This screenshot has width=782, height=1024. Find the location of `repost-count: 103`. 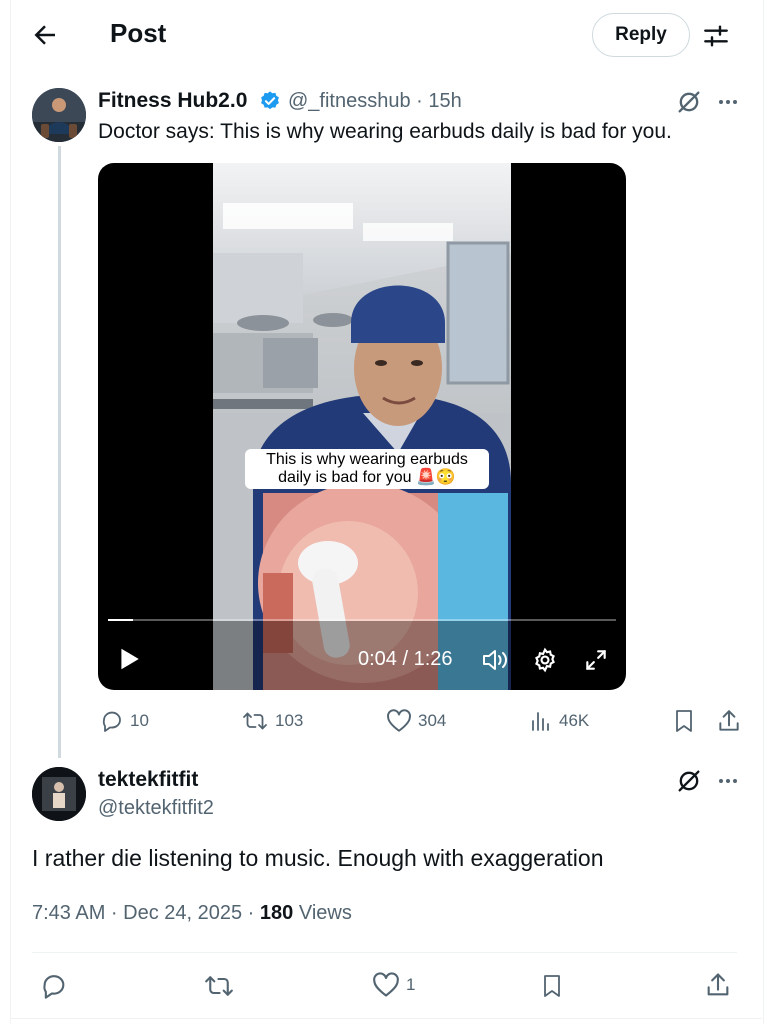

repost-count: 103 is located at coordinates (289, 720).